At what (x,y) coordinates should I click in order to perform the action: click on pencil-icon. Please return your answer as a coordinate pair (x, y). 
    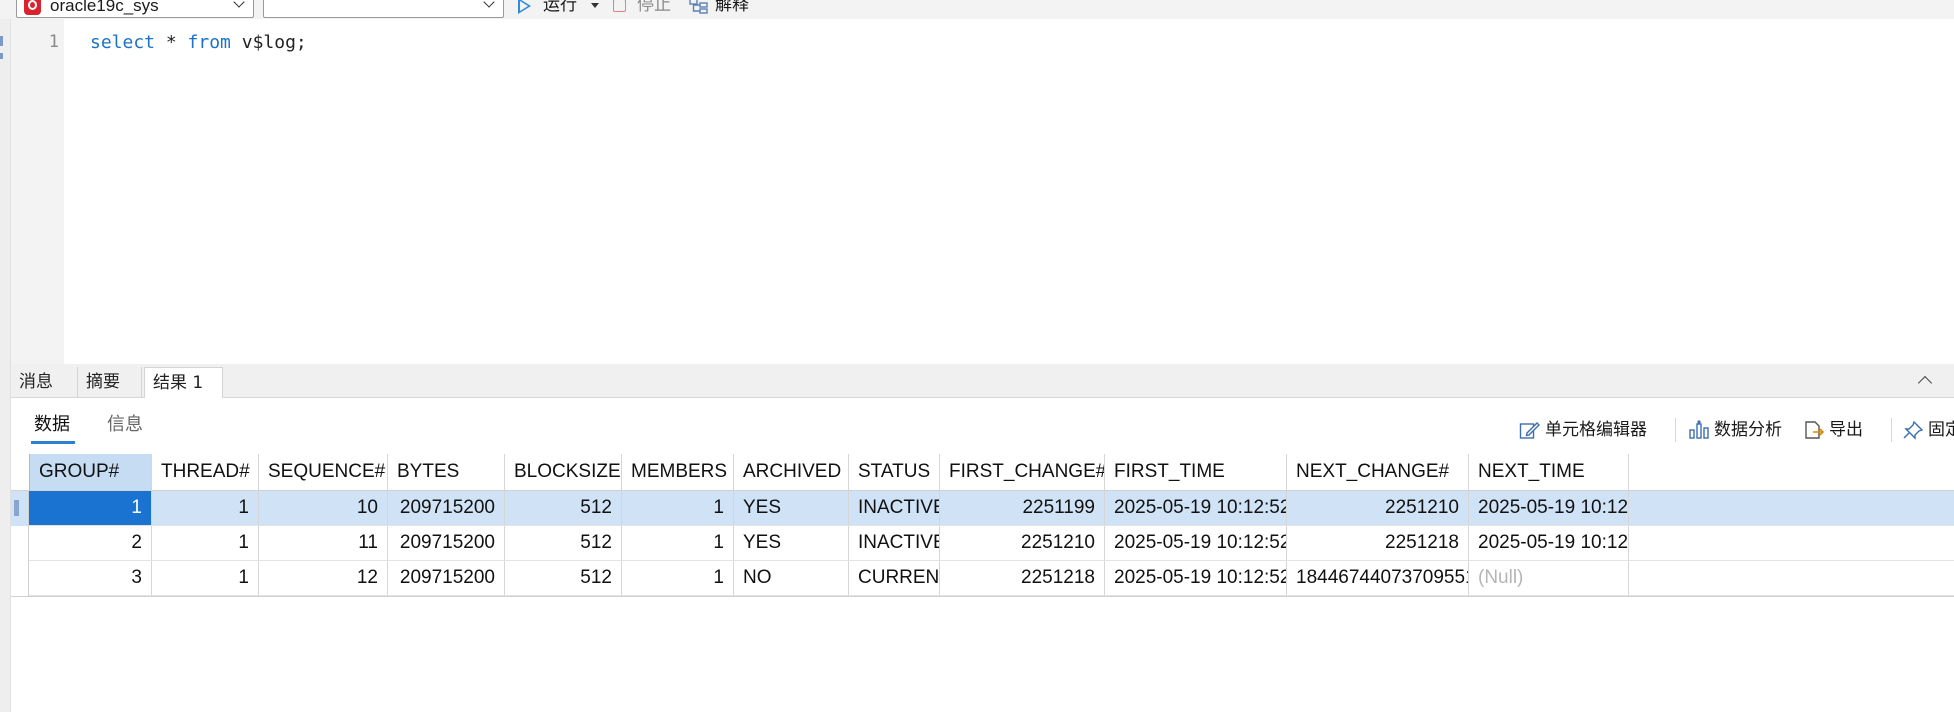
    Looking at the image, I should click on (1529, 430).